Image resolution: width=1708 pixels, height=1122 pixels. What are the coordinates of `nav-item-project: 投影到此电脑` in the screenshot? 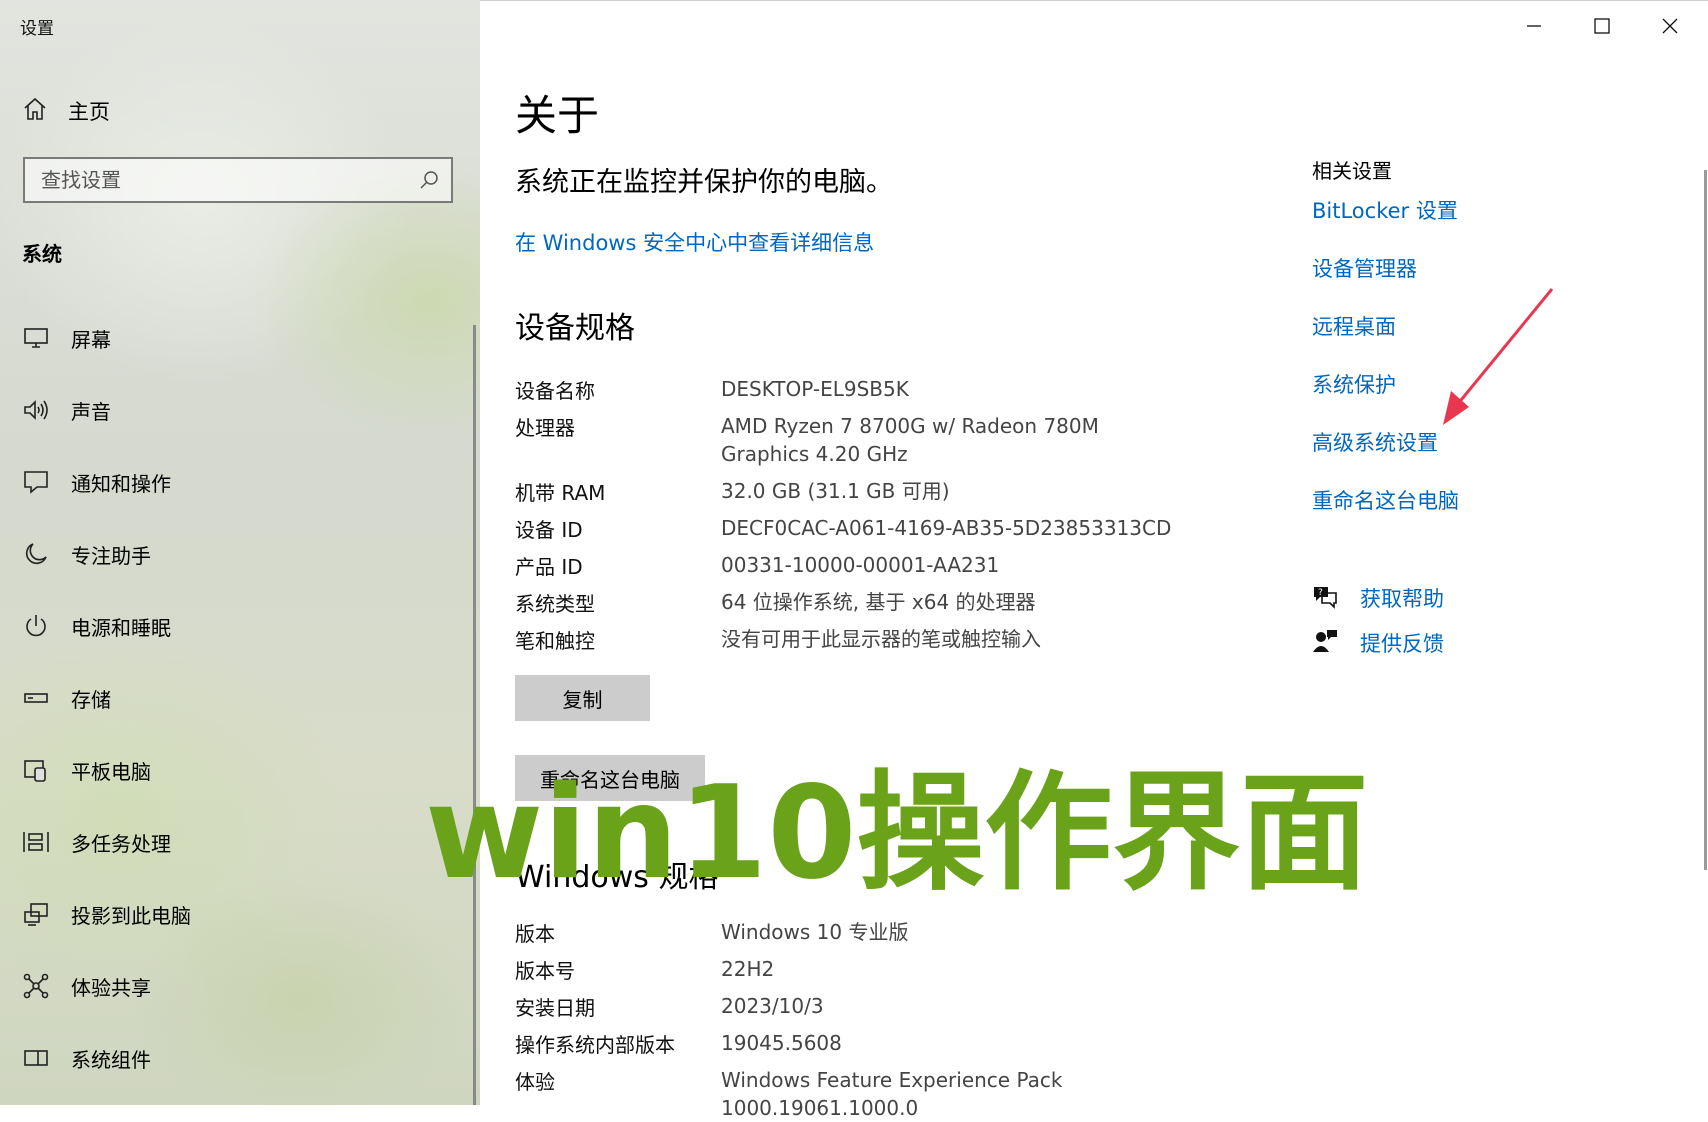 It's located at (106, 914).